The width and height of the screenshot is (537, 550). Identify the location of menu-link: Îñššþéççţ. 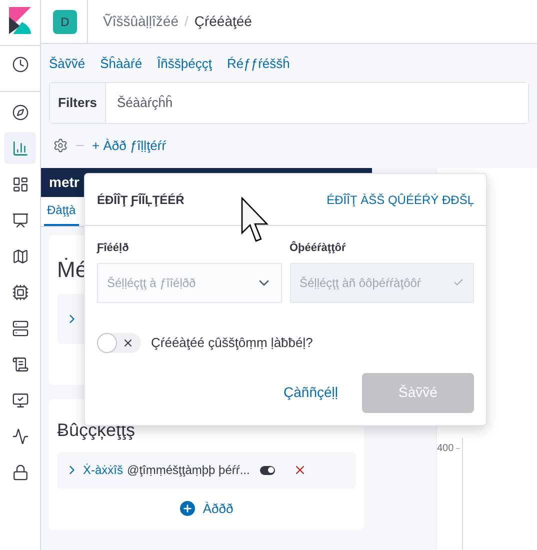
(184, 64).